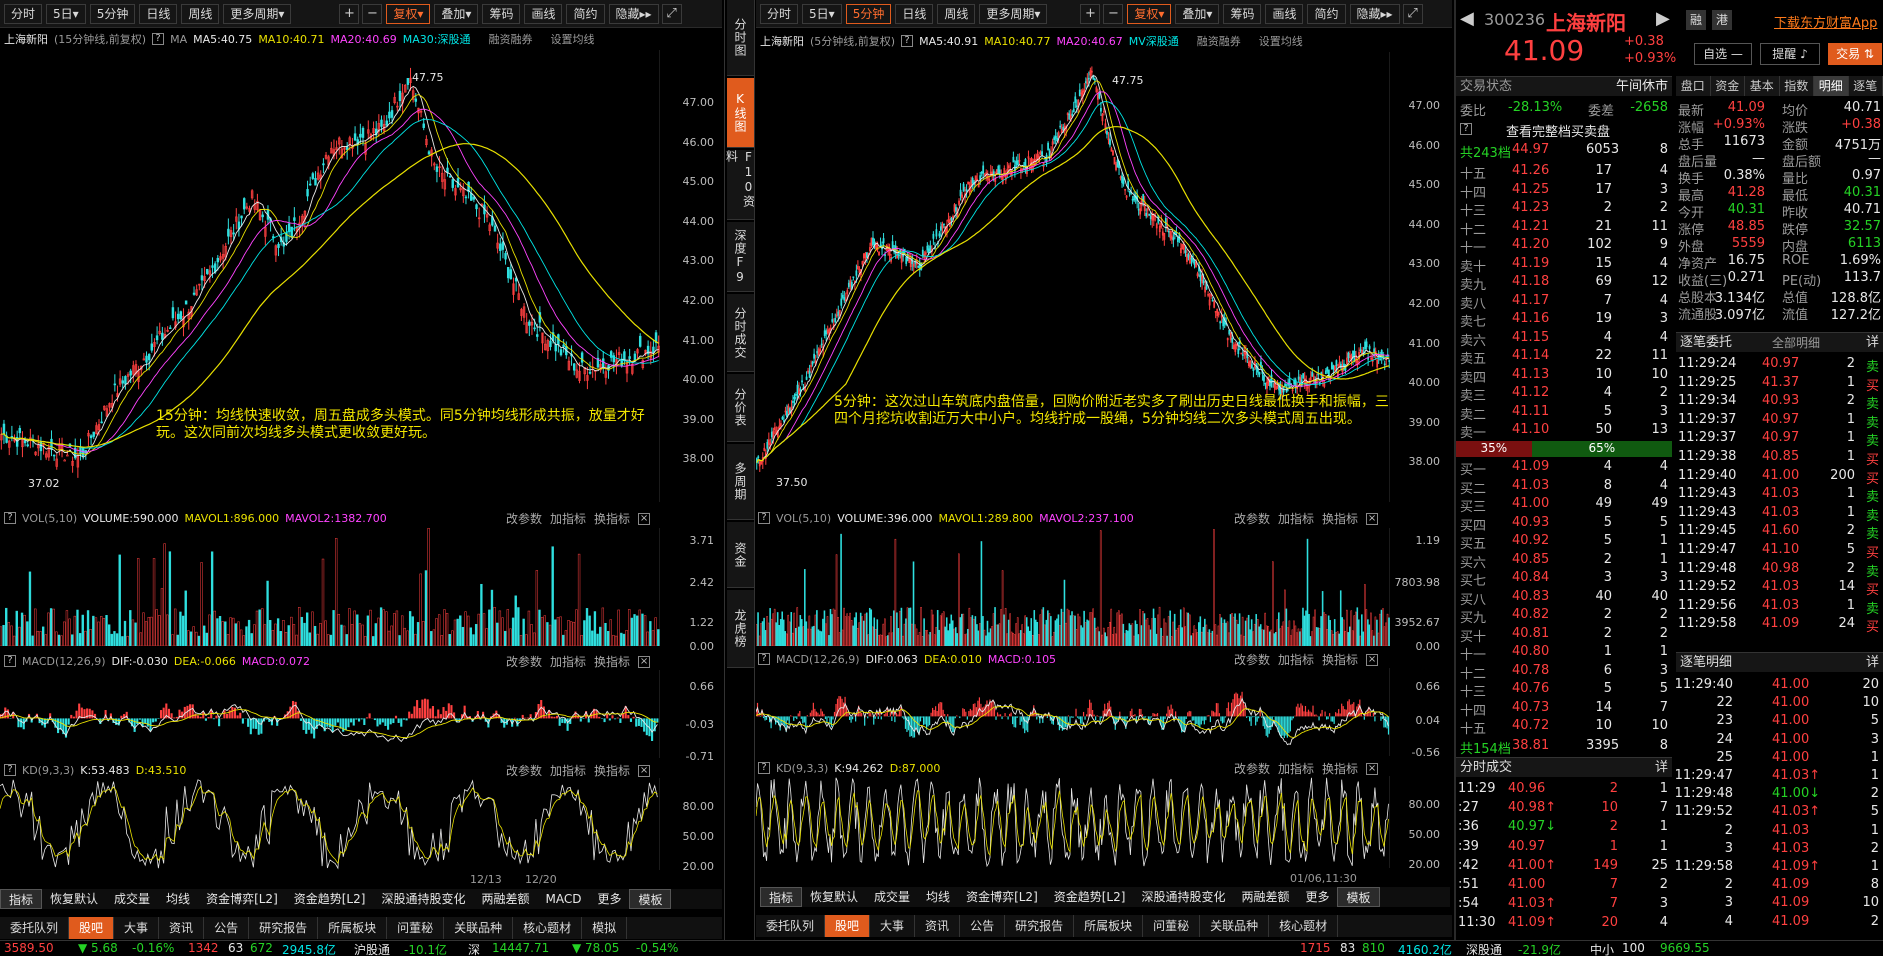  What do you see at coordinates (983, 926) in the screenshot?
I see `bottom_tabs_r-4: 公告` at bounding box center [983, 926].